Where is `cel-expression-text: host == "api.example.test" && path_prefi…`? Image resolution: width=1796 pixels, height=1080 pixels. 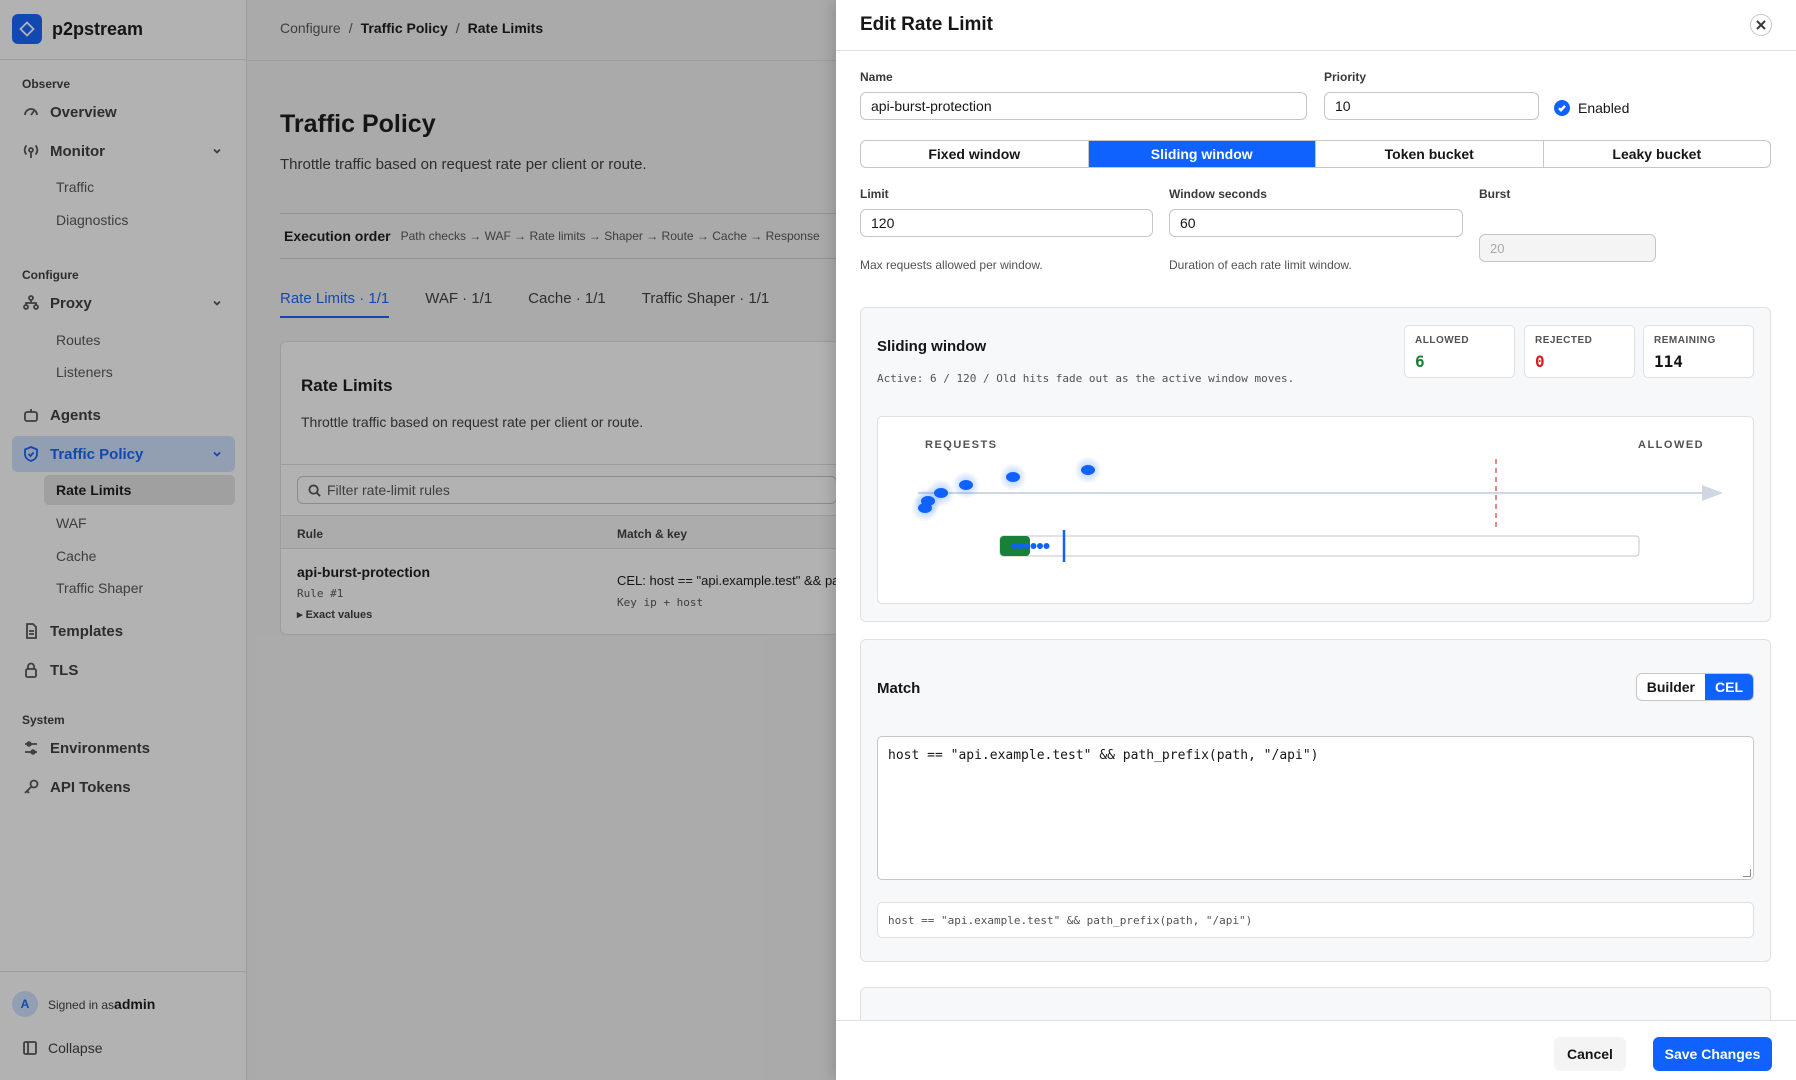 cel-expression-text: host == "api.example.test" && path_prefi… is located at coordinates (1103, 755).